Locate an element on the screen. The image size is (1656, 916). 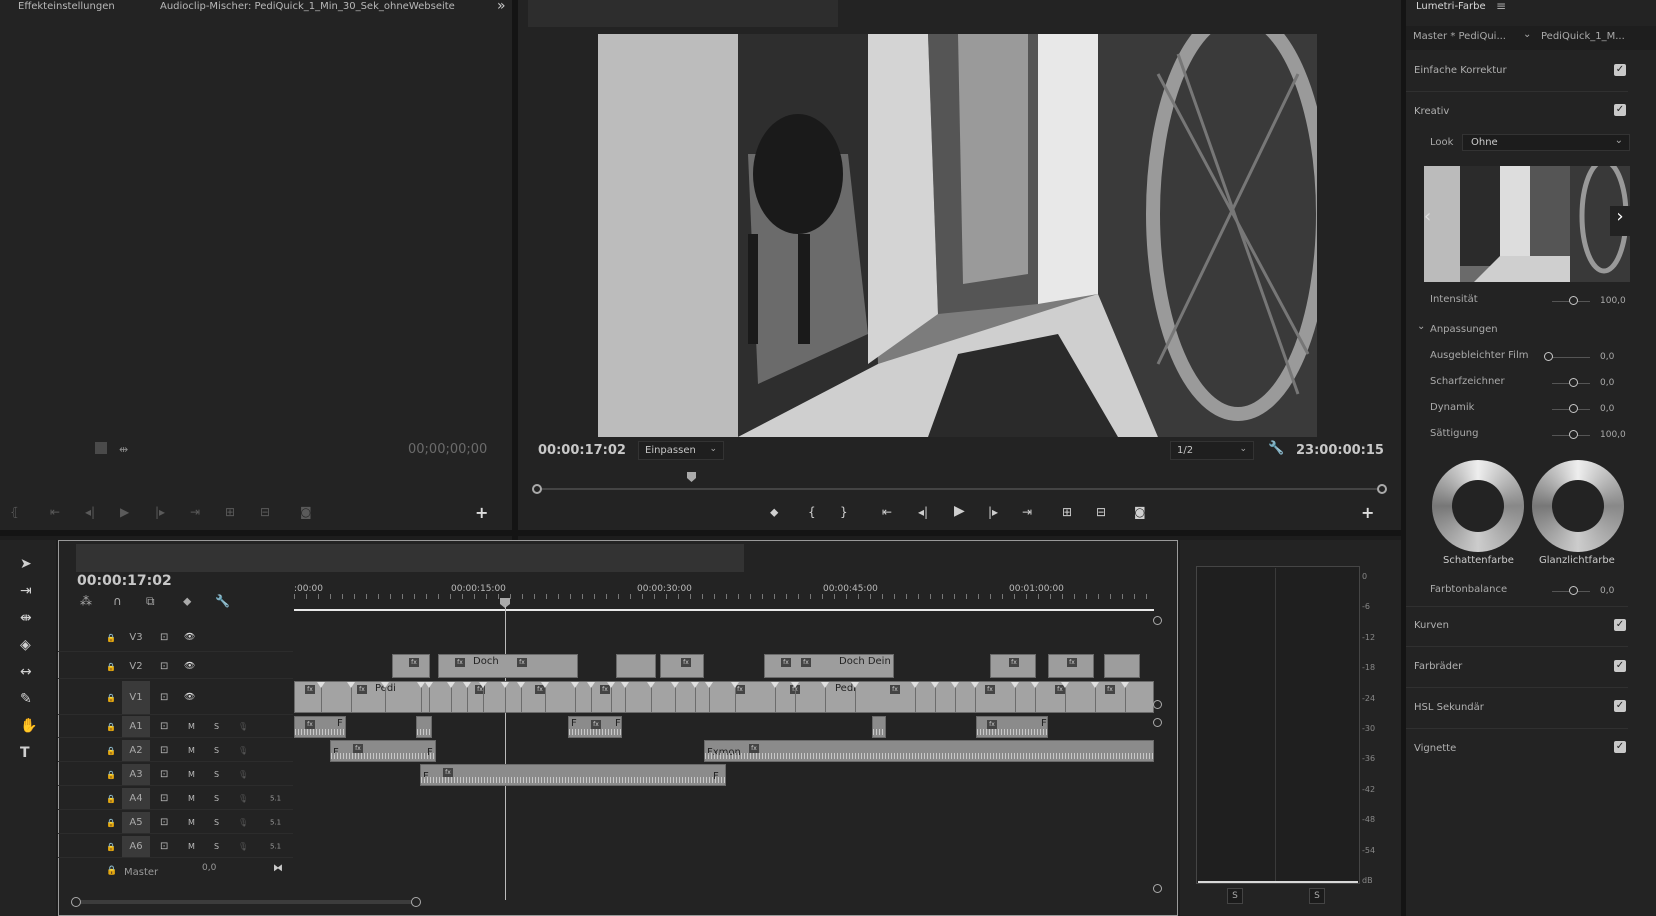
overwrite-icon: ⊟ is located at coordinates (265, 512).